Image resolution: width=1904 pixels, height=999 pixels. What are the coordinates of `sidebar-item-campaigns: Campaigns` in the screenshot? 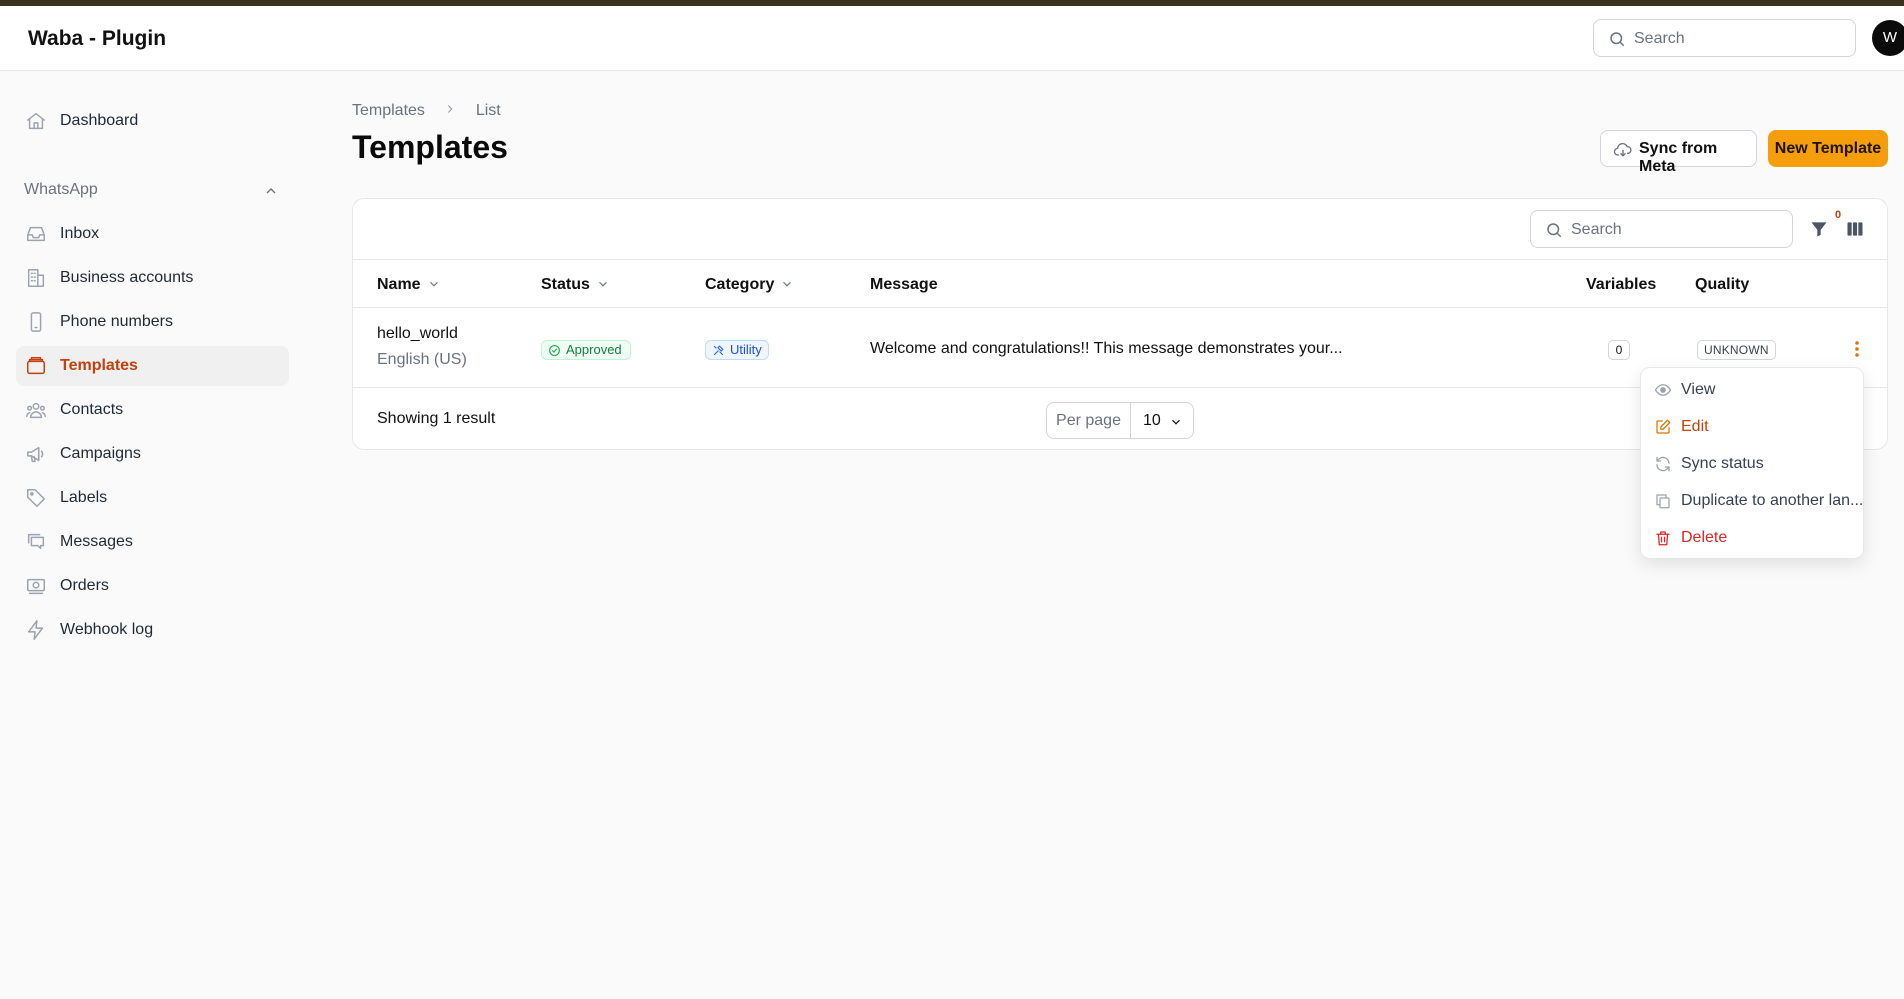 It's located at (152, 454).